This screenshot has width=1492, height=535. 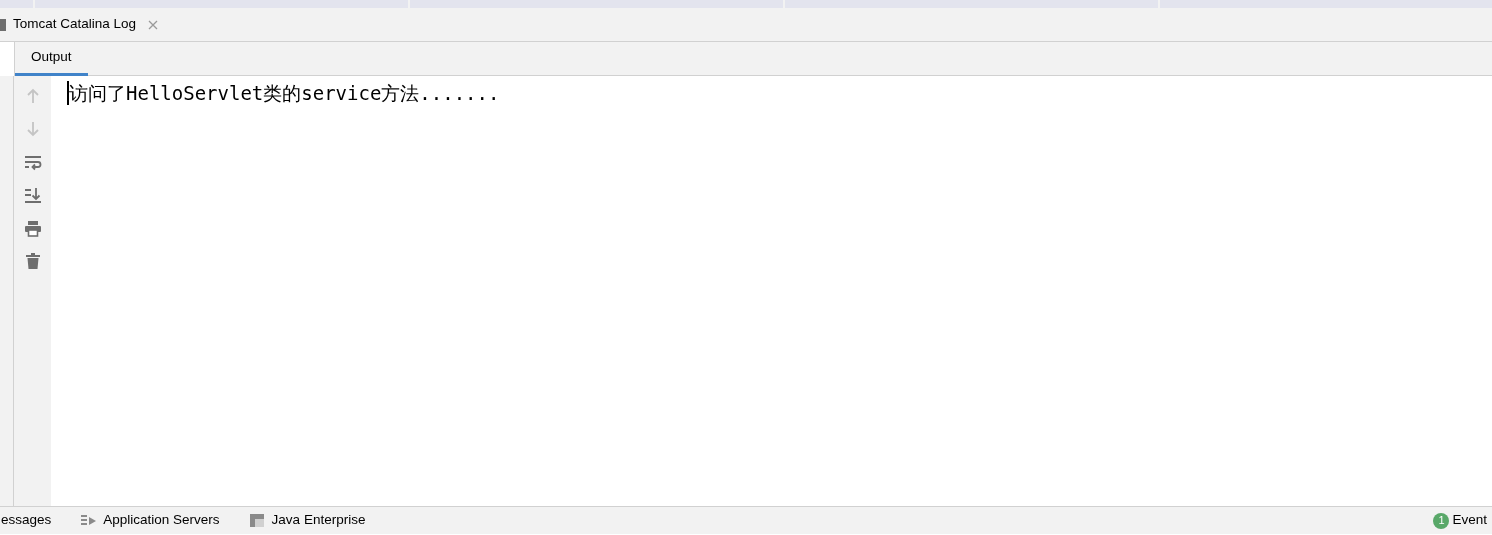 What do you see at coordinates (1441, 520) in the screenshot?
I see `event-count-badge: 1` at bounding box center [1441, 520].